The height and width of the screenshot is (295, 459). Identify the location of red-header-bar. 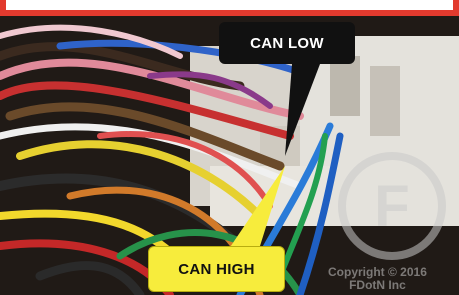
(229, 8).